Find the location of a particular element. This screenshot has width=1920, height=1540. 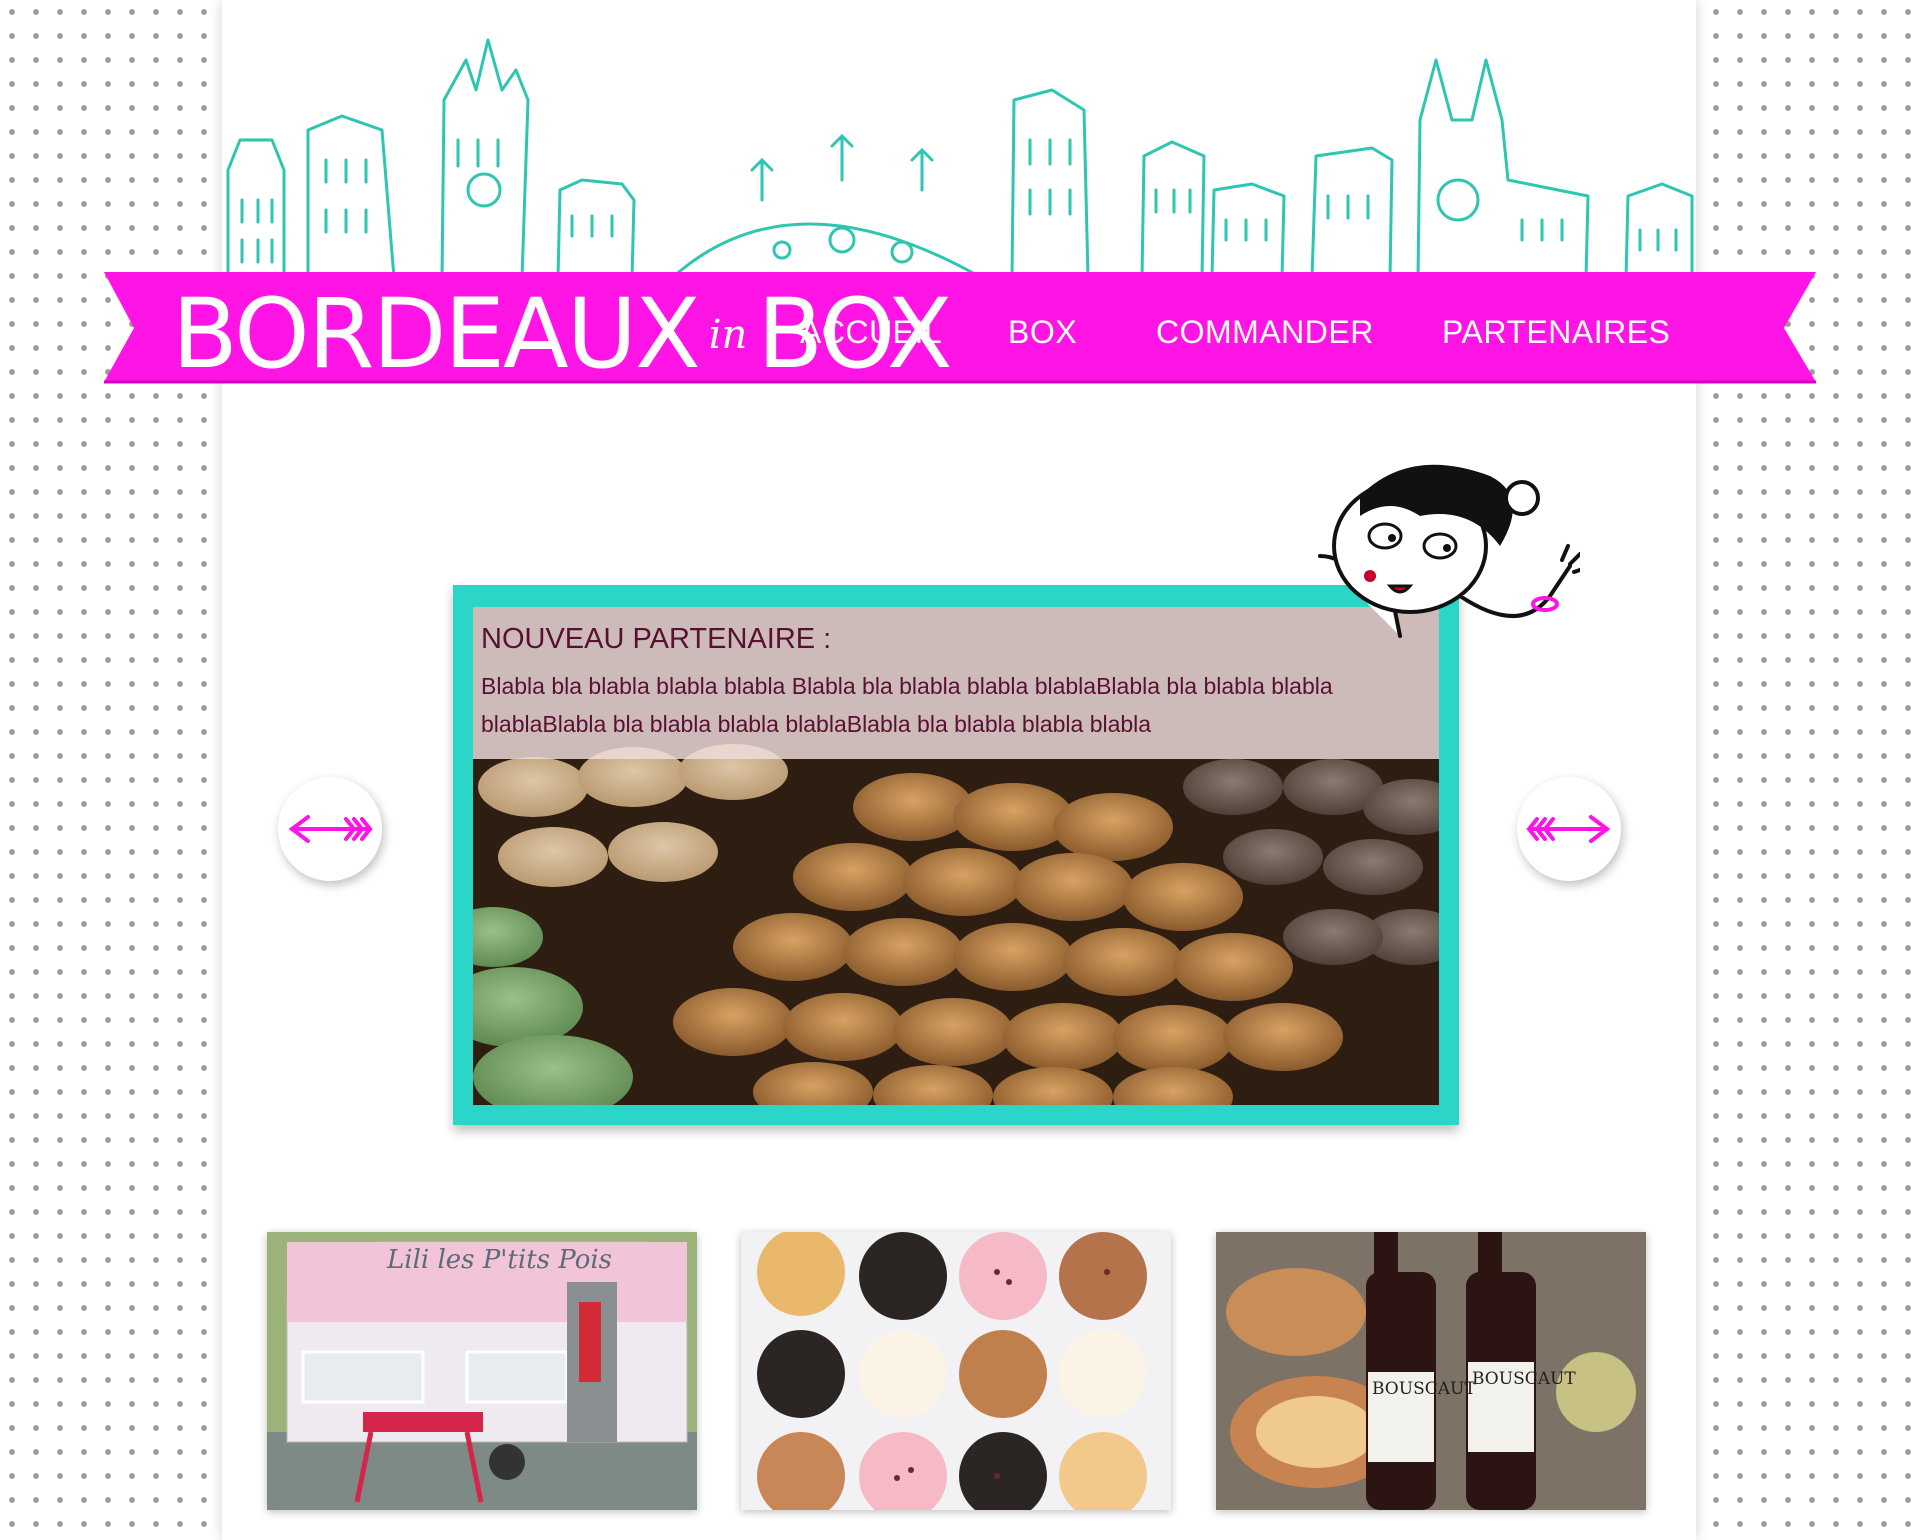

nav-item-box: BOX is located at coordinates (1042, 332).